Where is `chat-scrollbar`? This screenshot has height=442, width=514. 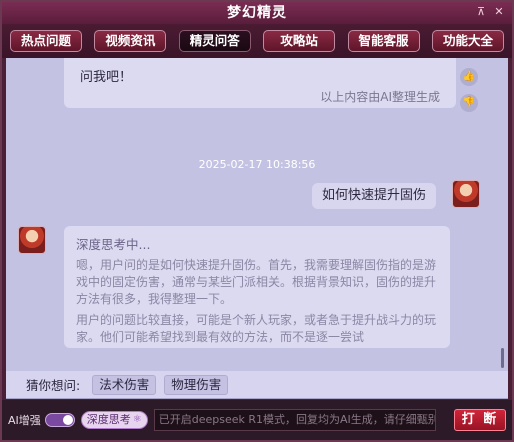
chat-scrollbar is located at coordinates (502, 358).